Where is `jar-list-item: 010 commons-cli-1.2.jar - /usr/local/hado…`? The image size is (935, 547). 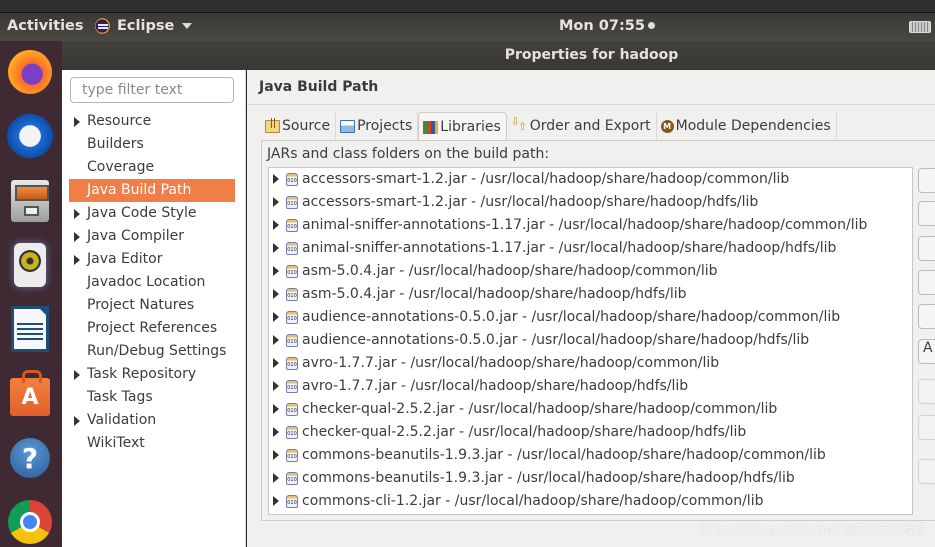 jar-list-item: 010 commons-cli-1.2.jar - /usr/local/hado… is located at coordinates (590, 501).